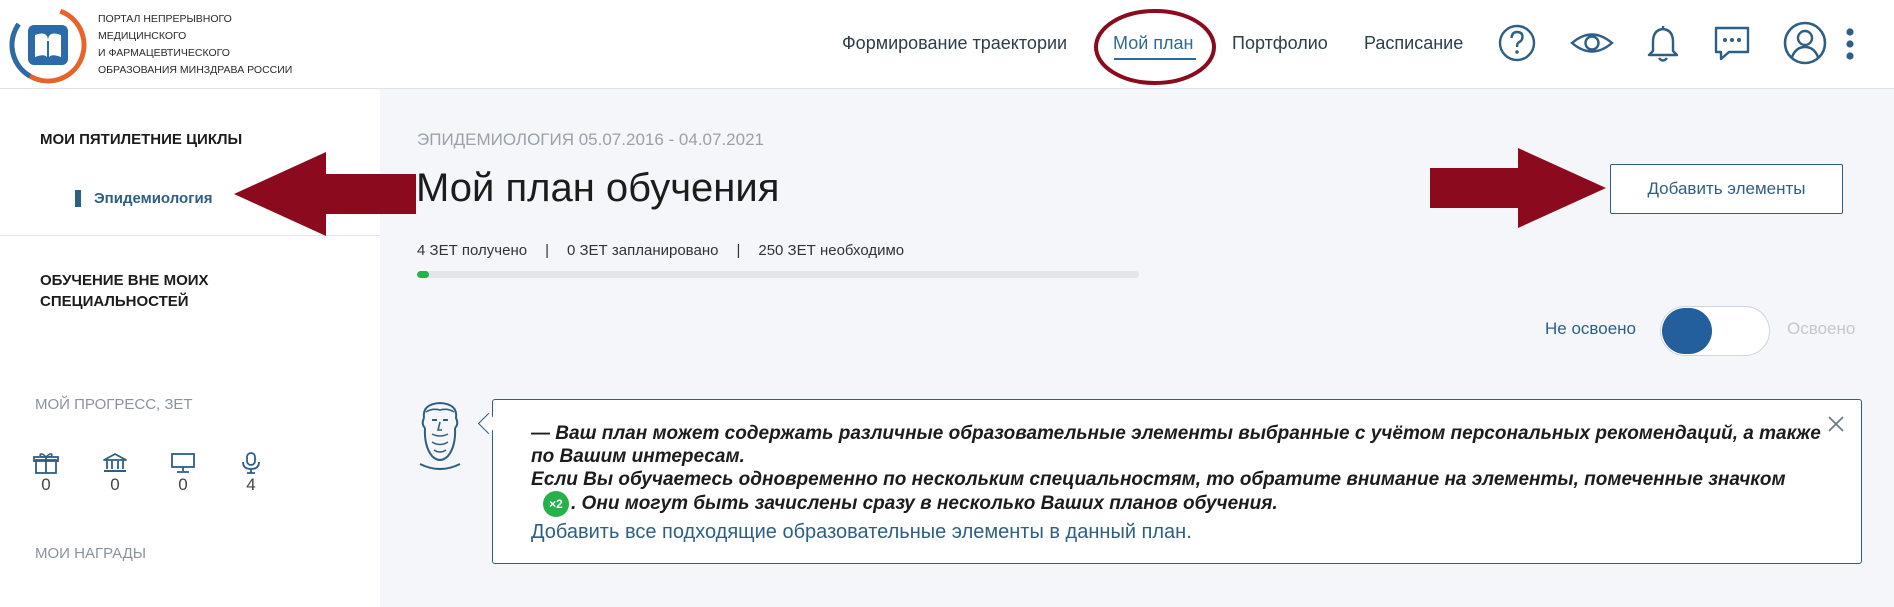  Describe the element at coordinates (831, 250) in the screenshot. I see `stat-needed: 250 ЗЕТ необходимо` at that location.